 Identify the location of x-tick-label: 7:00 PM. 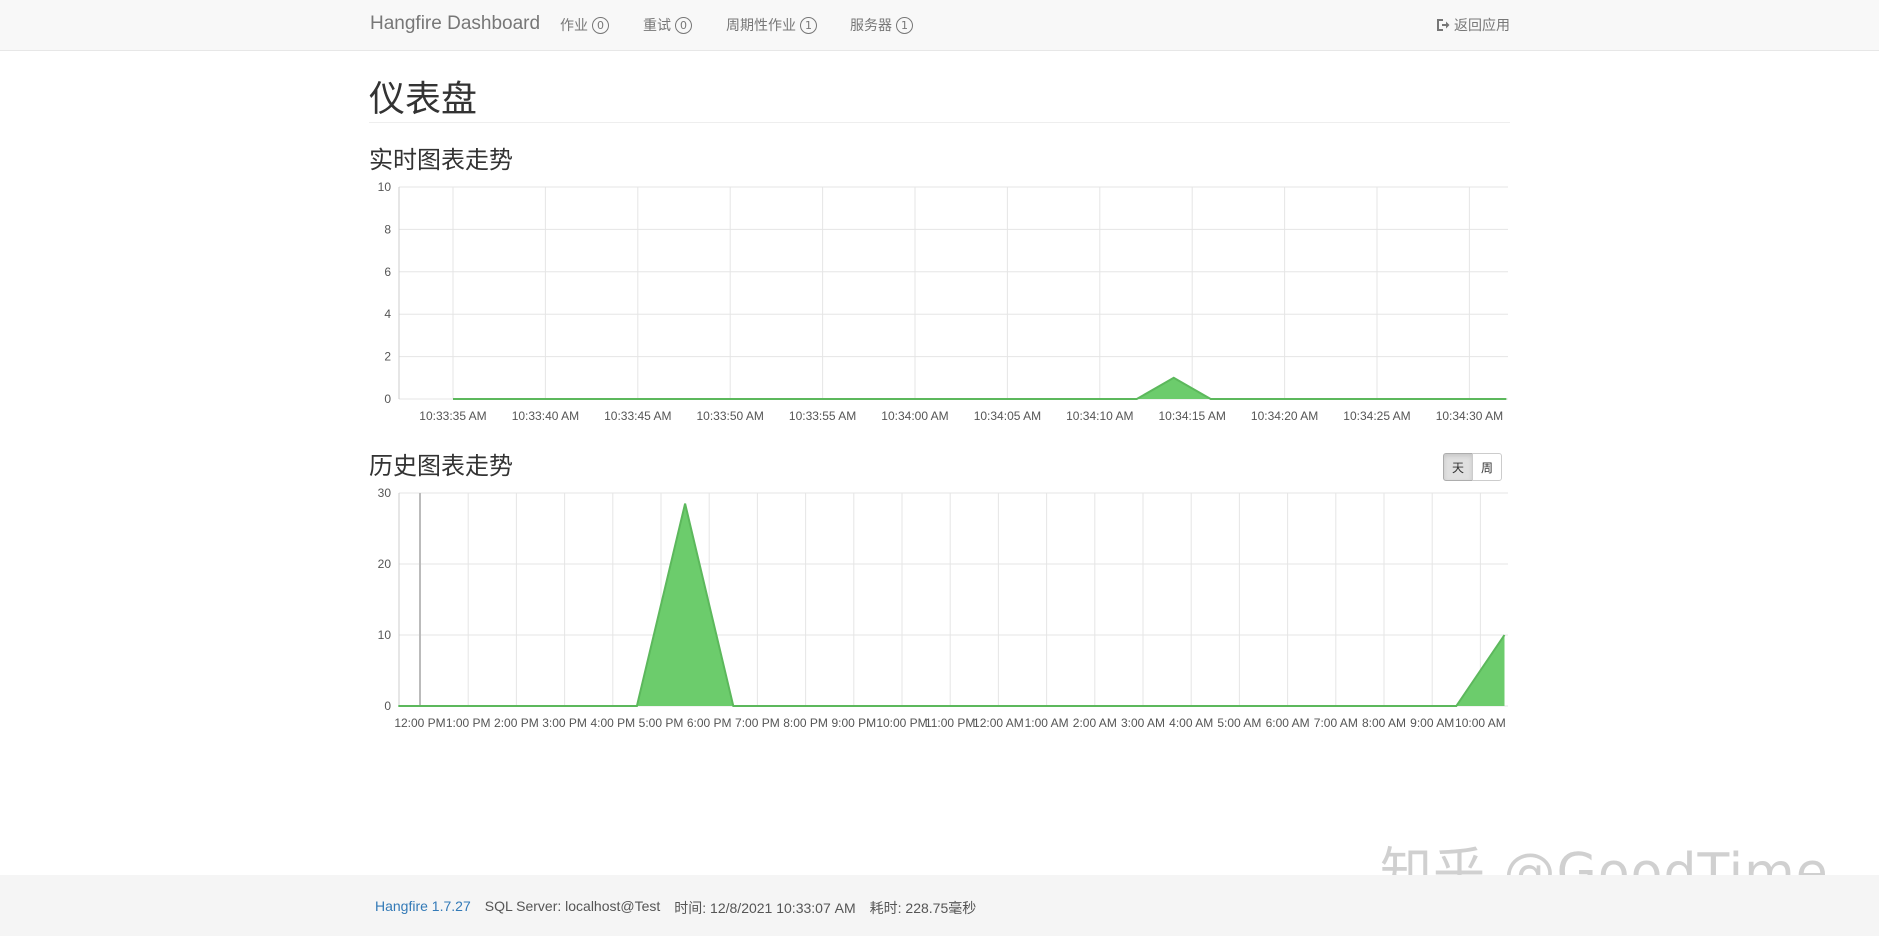
(757, 723).